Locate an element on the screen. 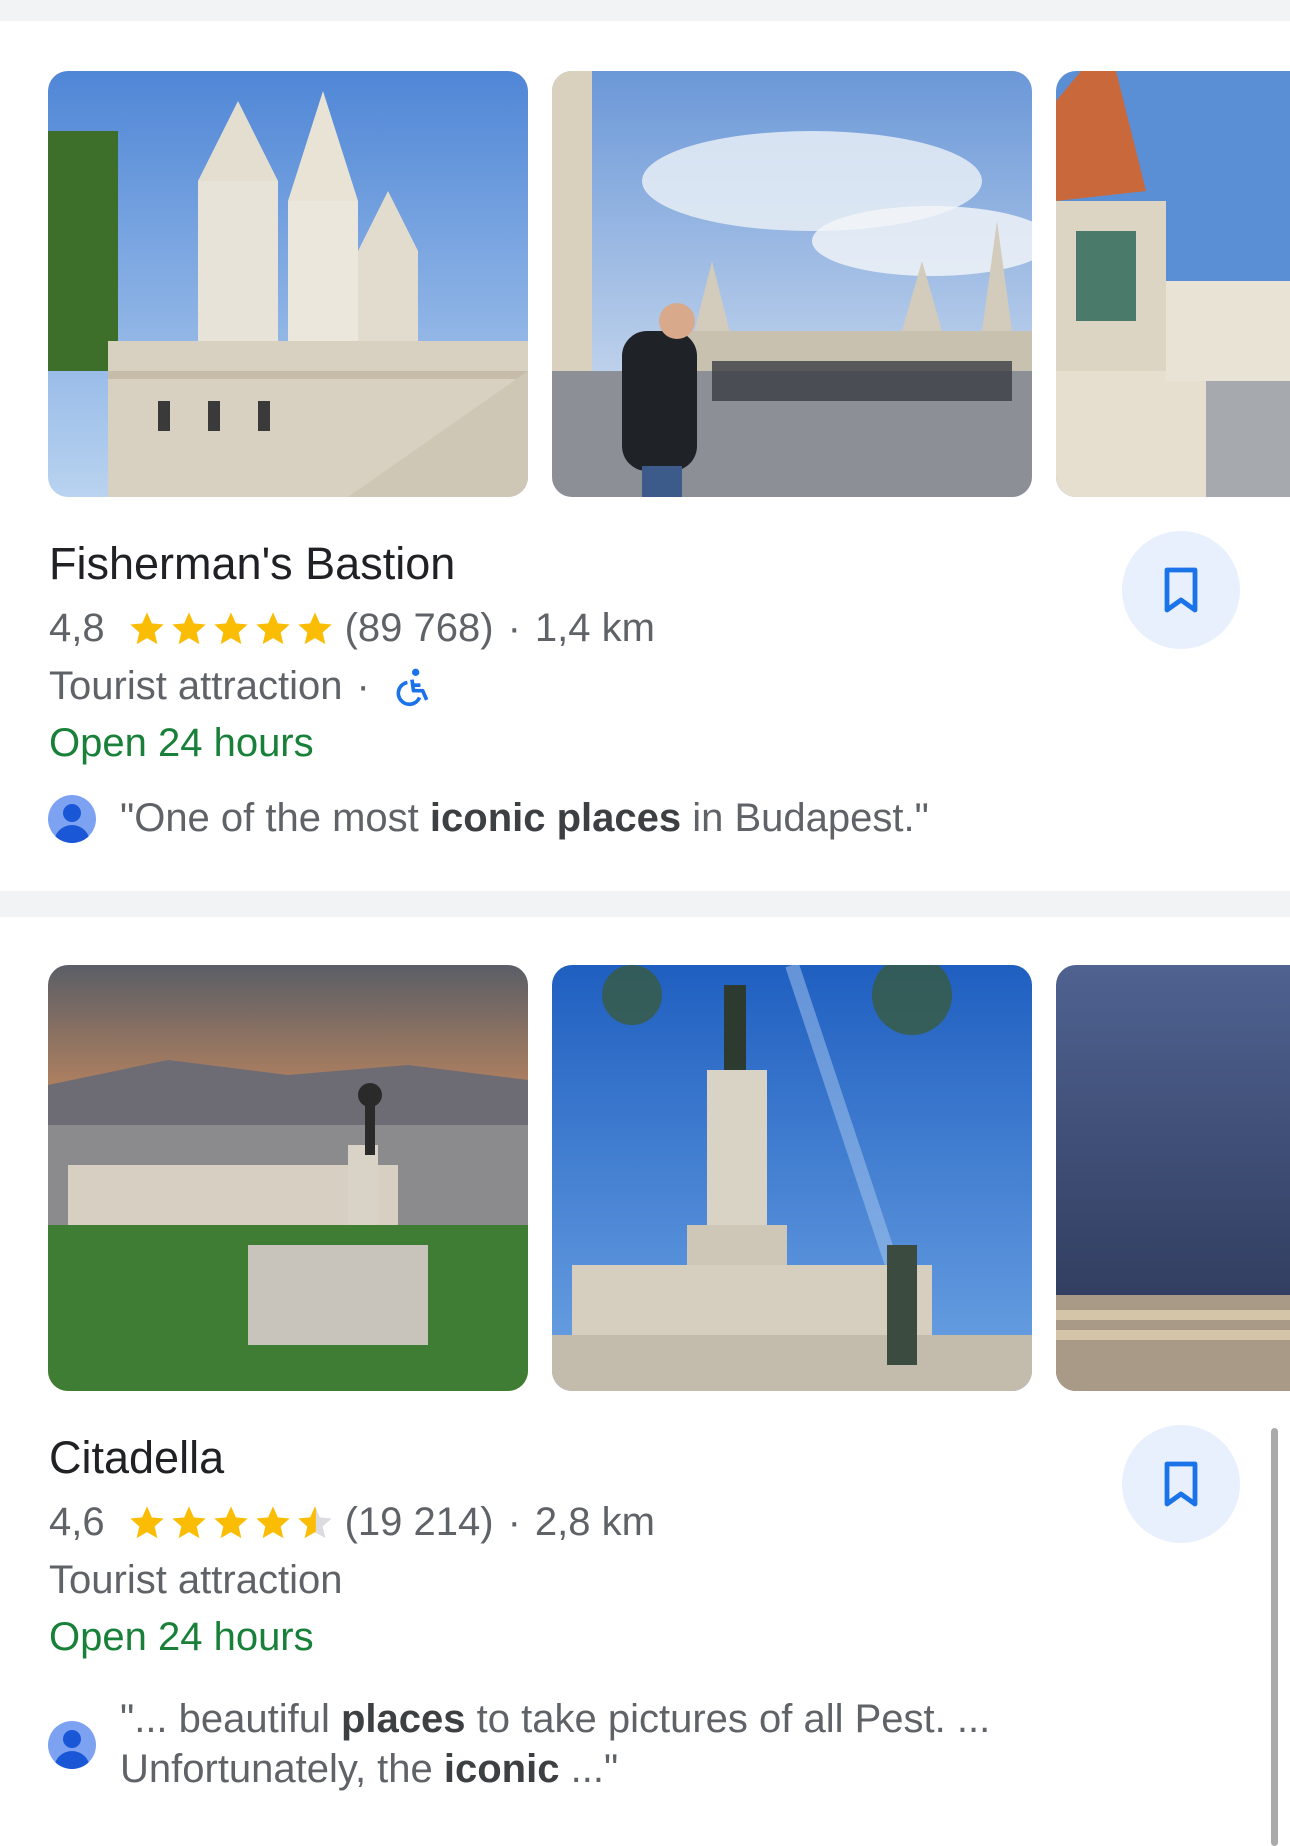  review-count: (19 214) is located at coordinates (419, 1522).